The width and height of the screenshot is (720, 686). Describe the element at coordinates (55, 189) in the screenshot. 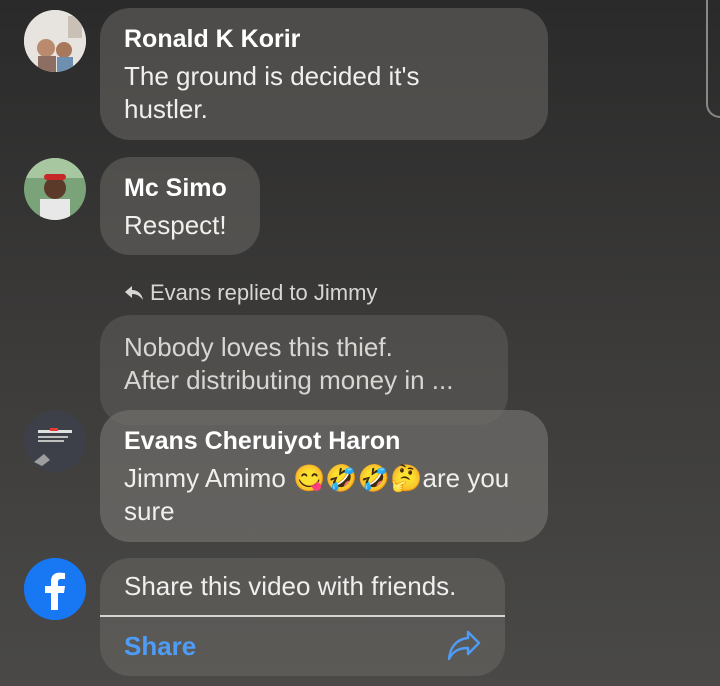

I see `avatar-mc-simo` at that location.